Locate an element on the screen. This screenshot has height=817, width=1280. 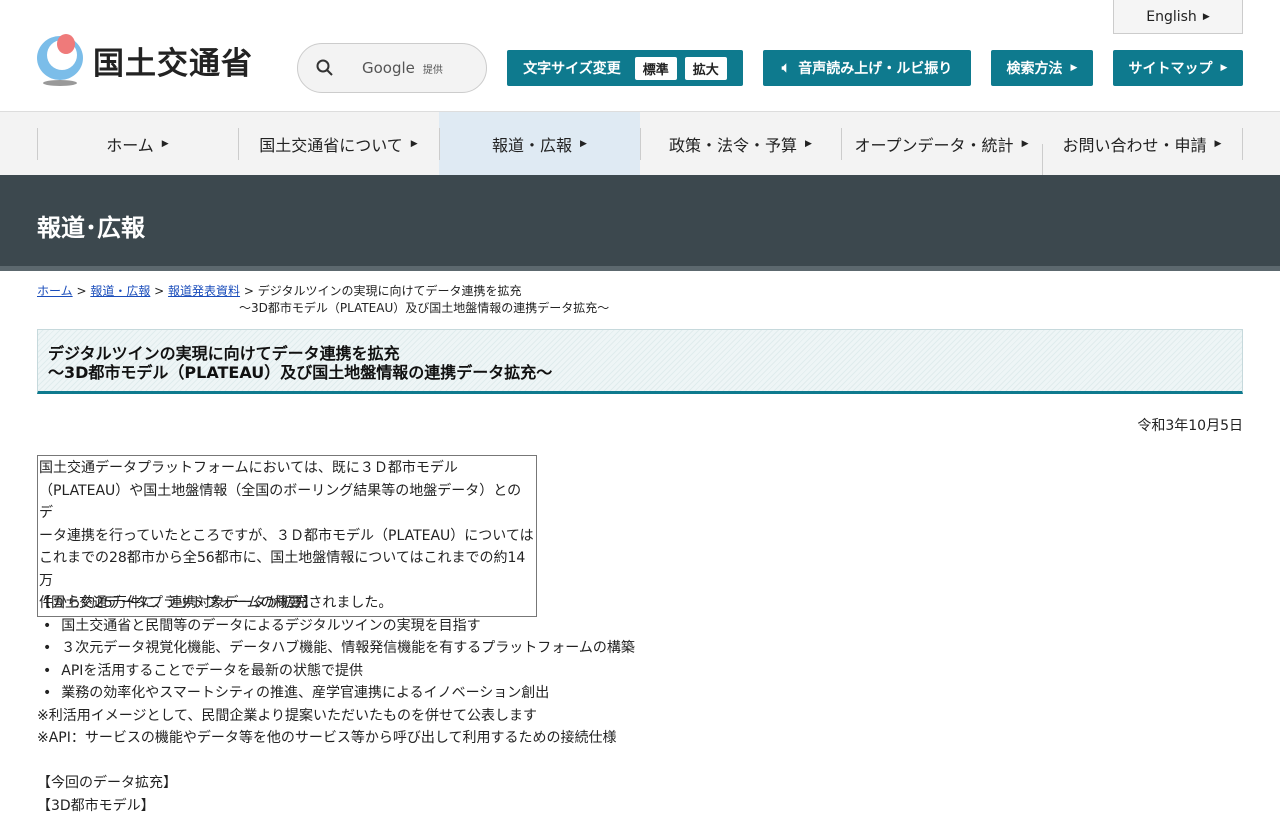
search-box: Google 提供 is located at coordinates (392, 68).